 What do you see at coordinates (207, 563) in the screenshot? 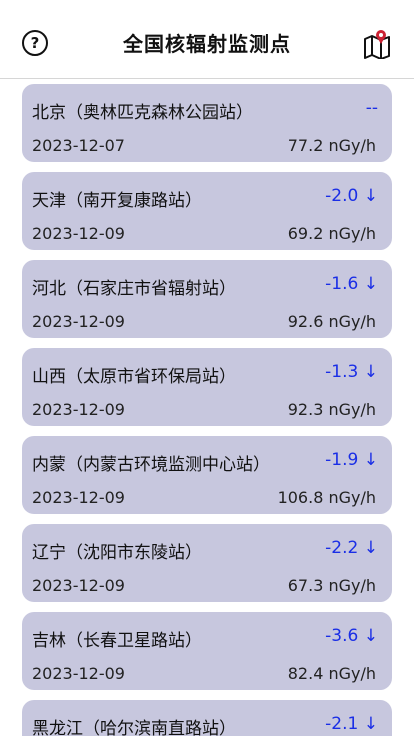
I see `station-card: 辽宁（沈阳市东陵站） -2.2 ↓ 2023-12-09 67.3 nGy/h` at bounding box center [207, 563].